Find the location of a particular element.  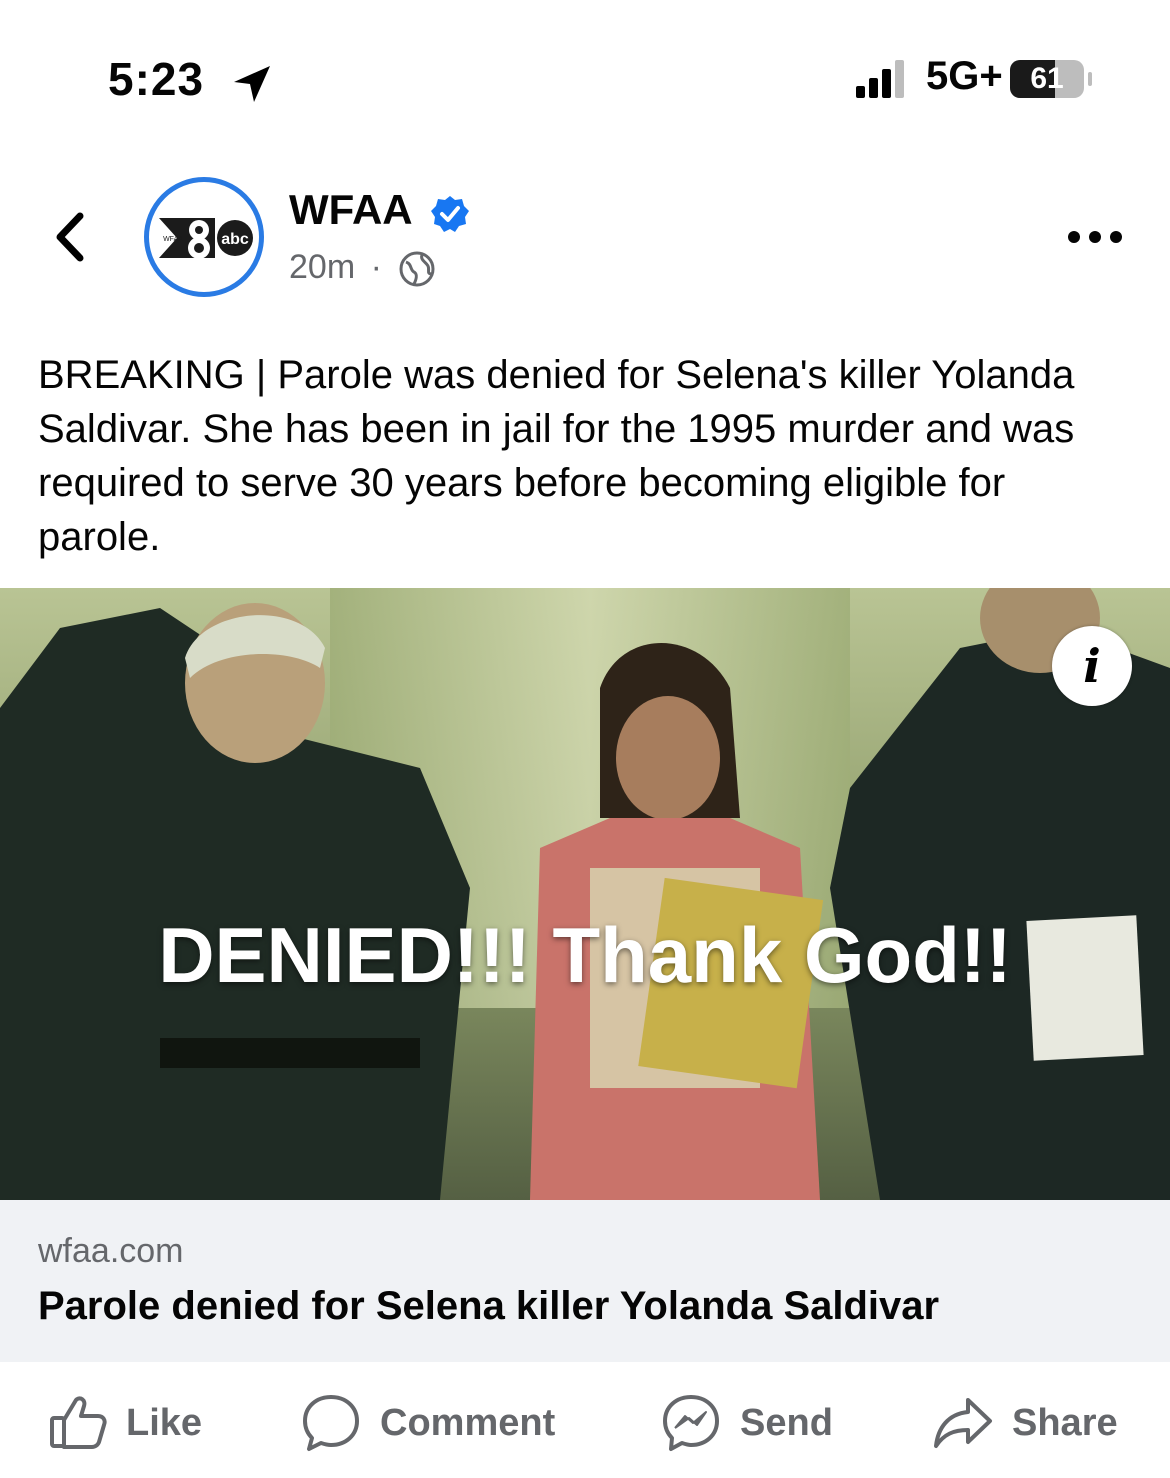

back-chevron-icon is located at coordinates (70, 237).